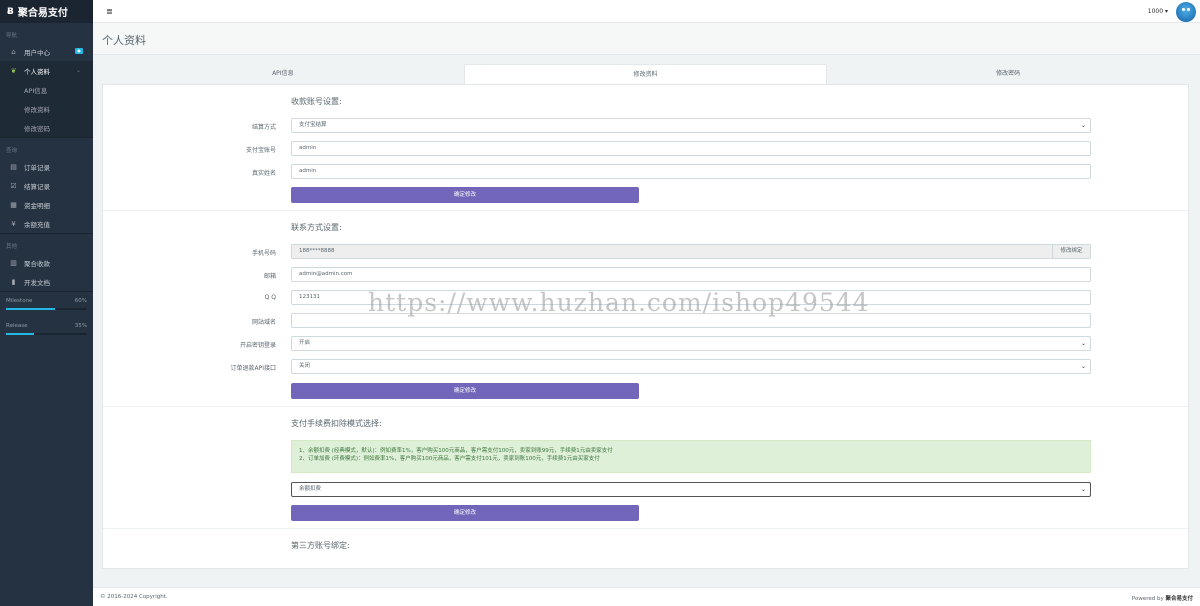 This screenshot has width=1200, height=606. I want to click on nav-section-head: 查询, so click(12, 151).